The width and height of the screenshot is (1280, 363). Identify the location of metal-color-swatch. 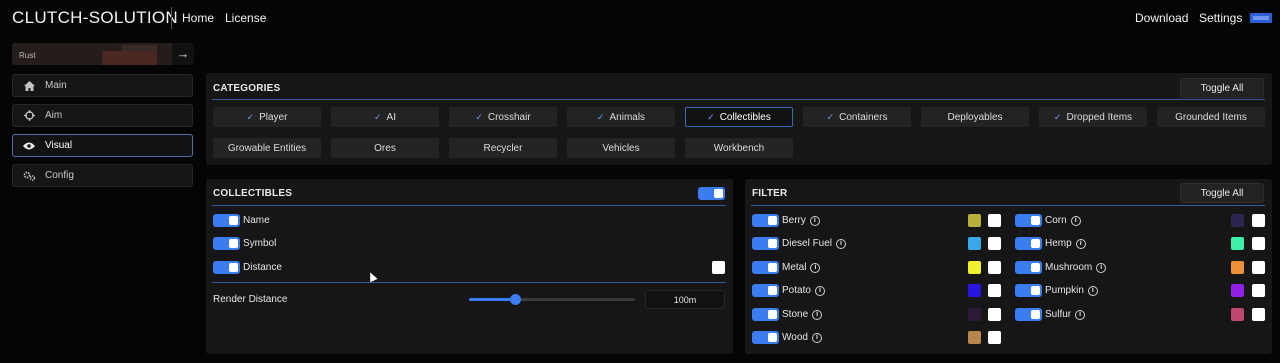
(974, 267).